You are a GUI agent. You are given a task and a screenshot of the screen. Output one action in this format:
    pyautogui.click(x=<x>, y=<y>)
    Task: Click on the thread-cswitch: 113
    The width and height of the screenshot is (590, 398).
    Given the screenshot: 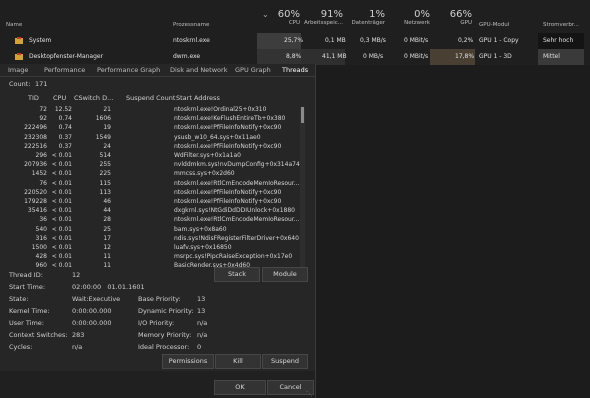 What is the action you would take?
    pyautogui.click(x=105, y=192)
    